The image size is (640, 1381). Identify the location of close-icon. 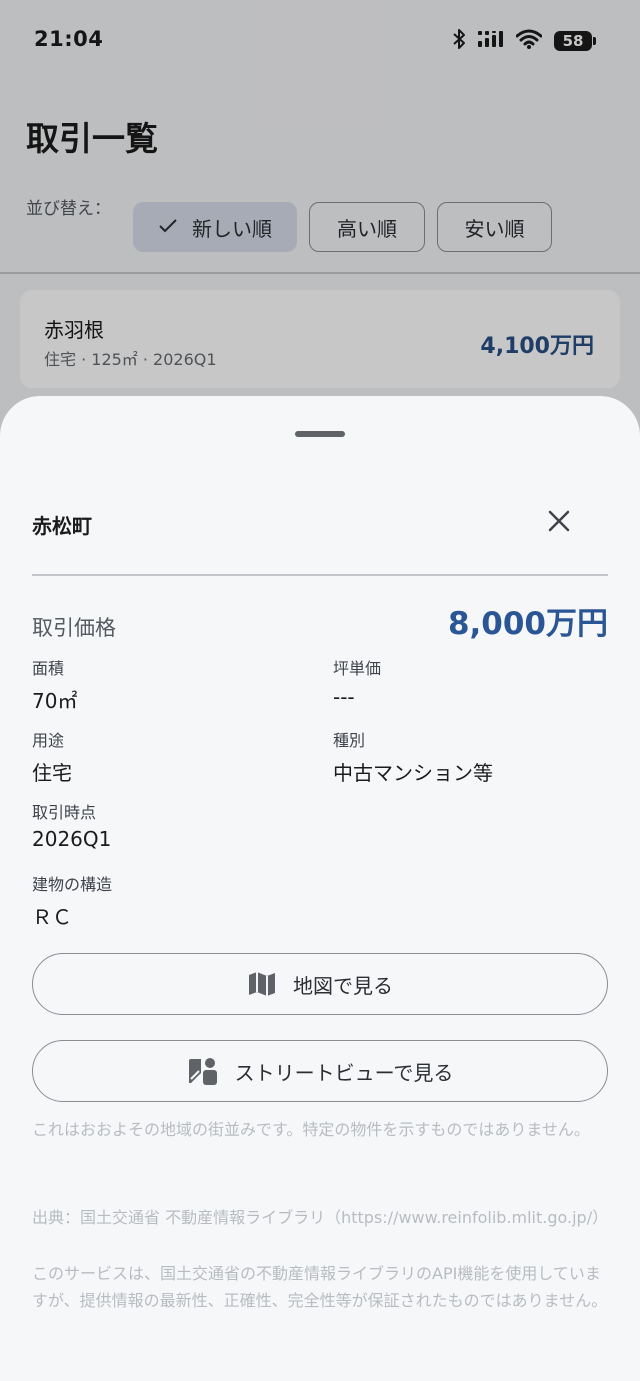
(559, 523).